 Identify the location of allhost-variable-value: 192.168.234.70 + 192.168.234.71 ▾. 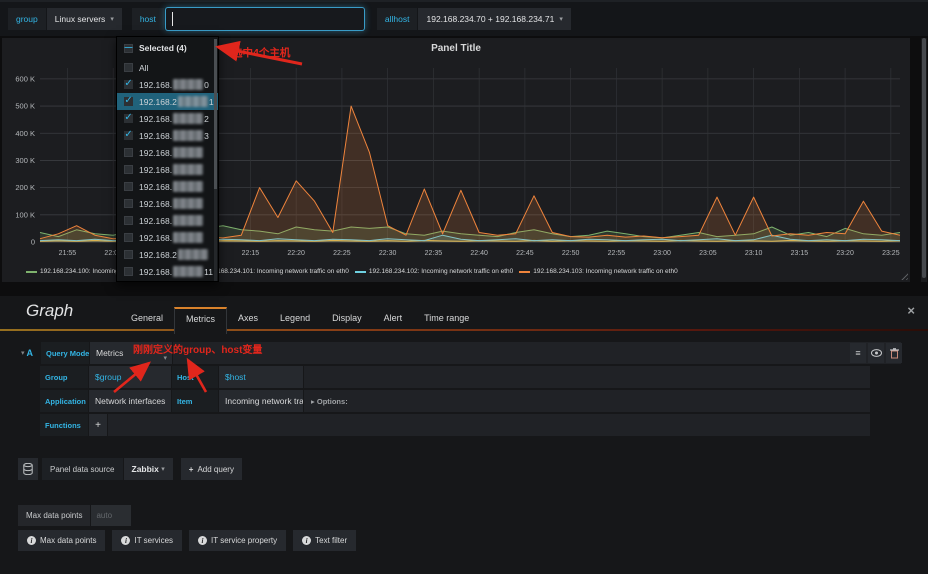
(494, 19).